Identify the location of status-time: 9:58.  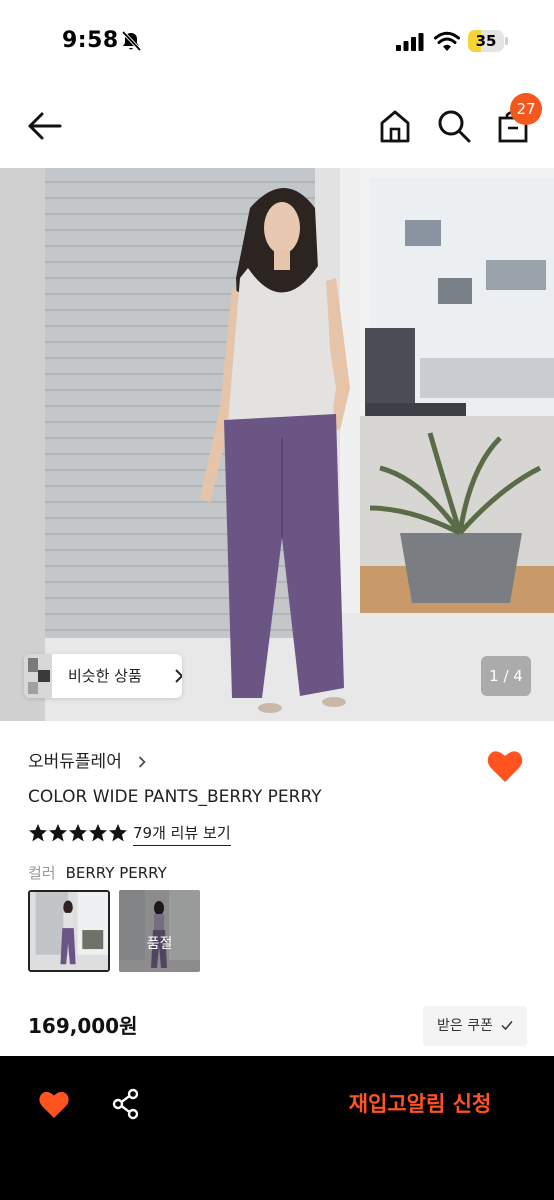
(90, 40).